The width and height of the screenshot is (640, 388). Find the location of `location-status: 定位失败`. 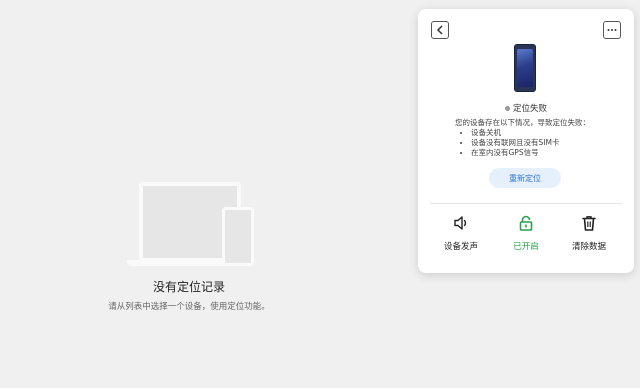

location-status: 定位失败 is located at coordinates (526, 108).